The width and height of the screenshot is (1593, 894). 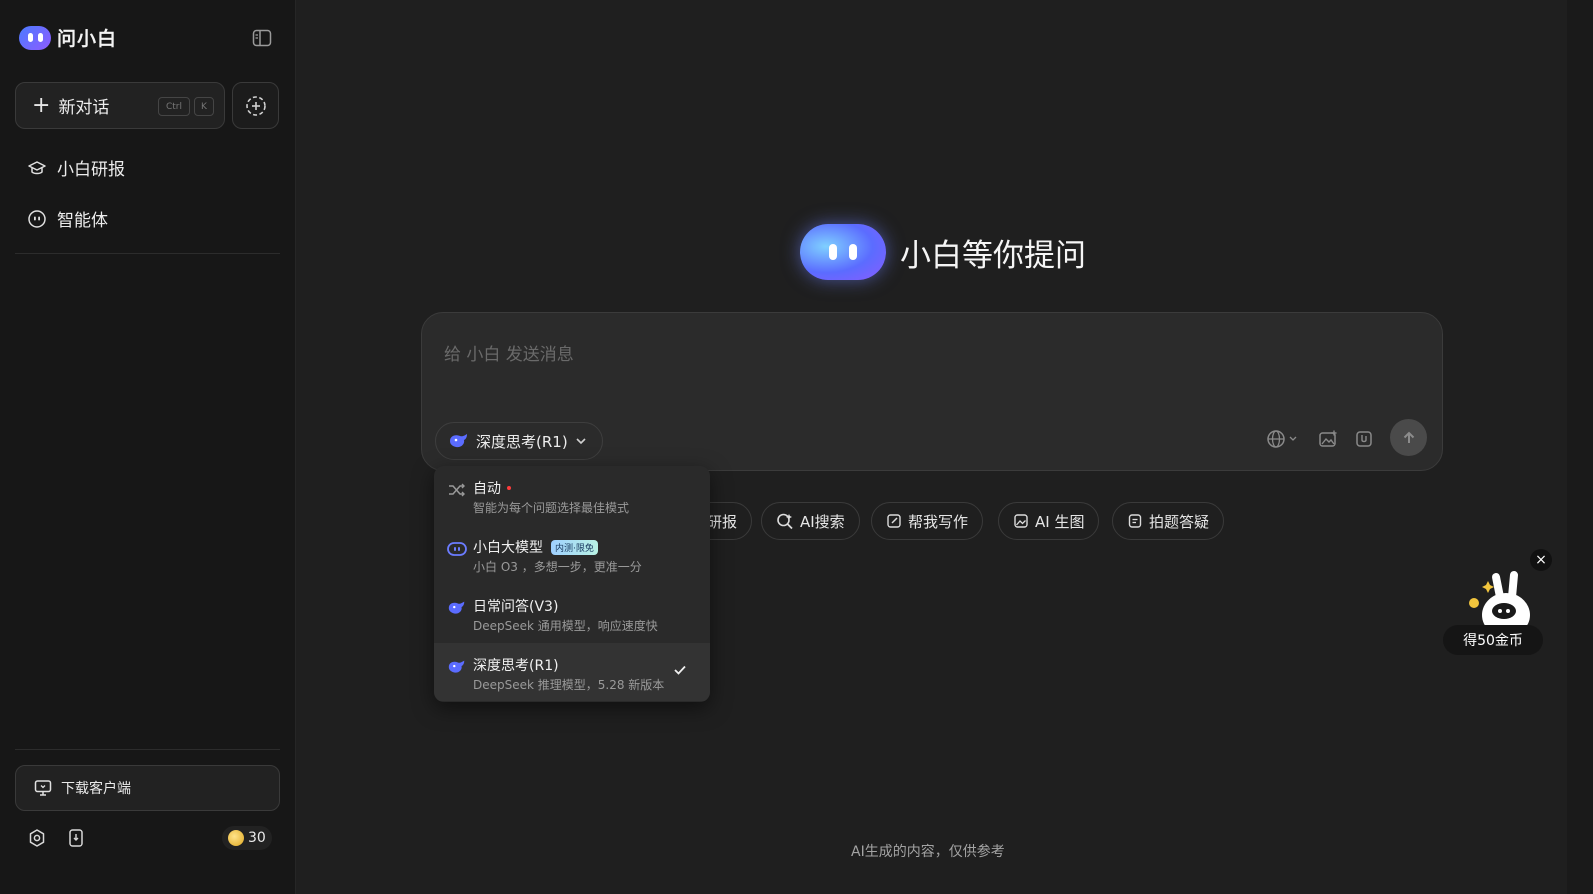 I want to click on sidebar-item-research: 小白研报, so click(x=76, y=167).